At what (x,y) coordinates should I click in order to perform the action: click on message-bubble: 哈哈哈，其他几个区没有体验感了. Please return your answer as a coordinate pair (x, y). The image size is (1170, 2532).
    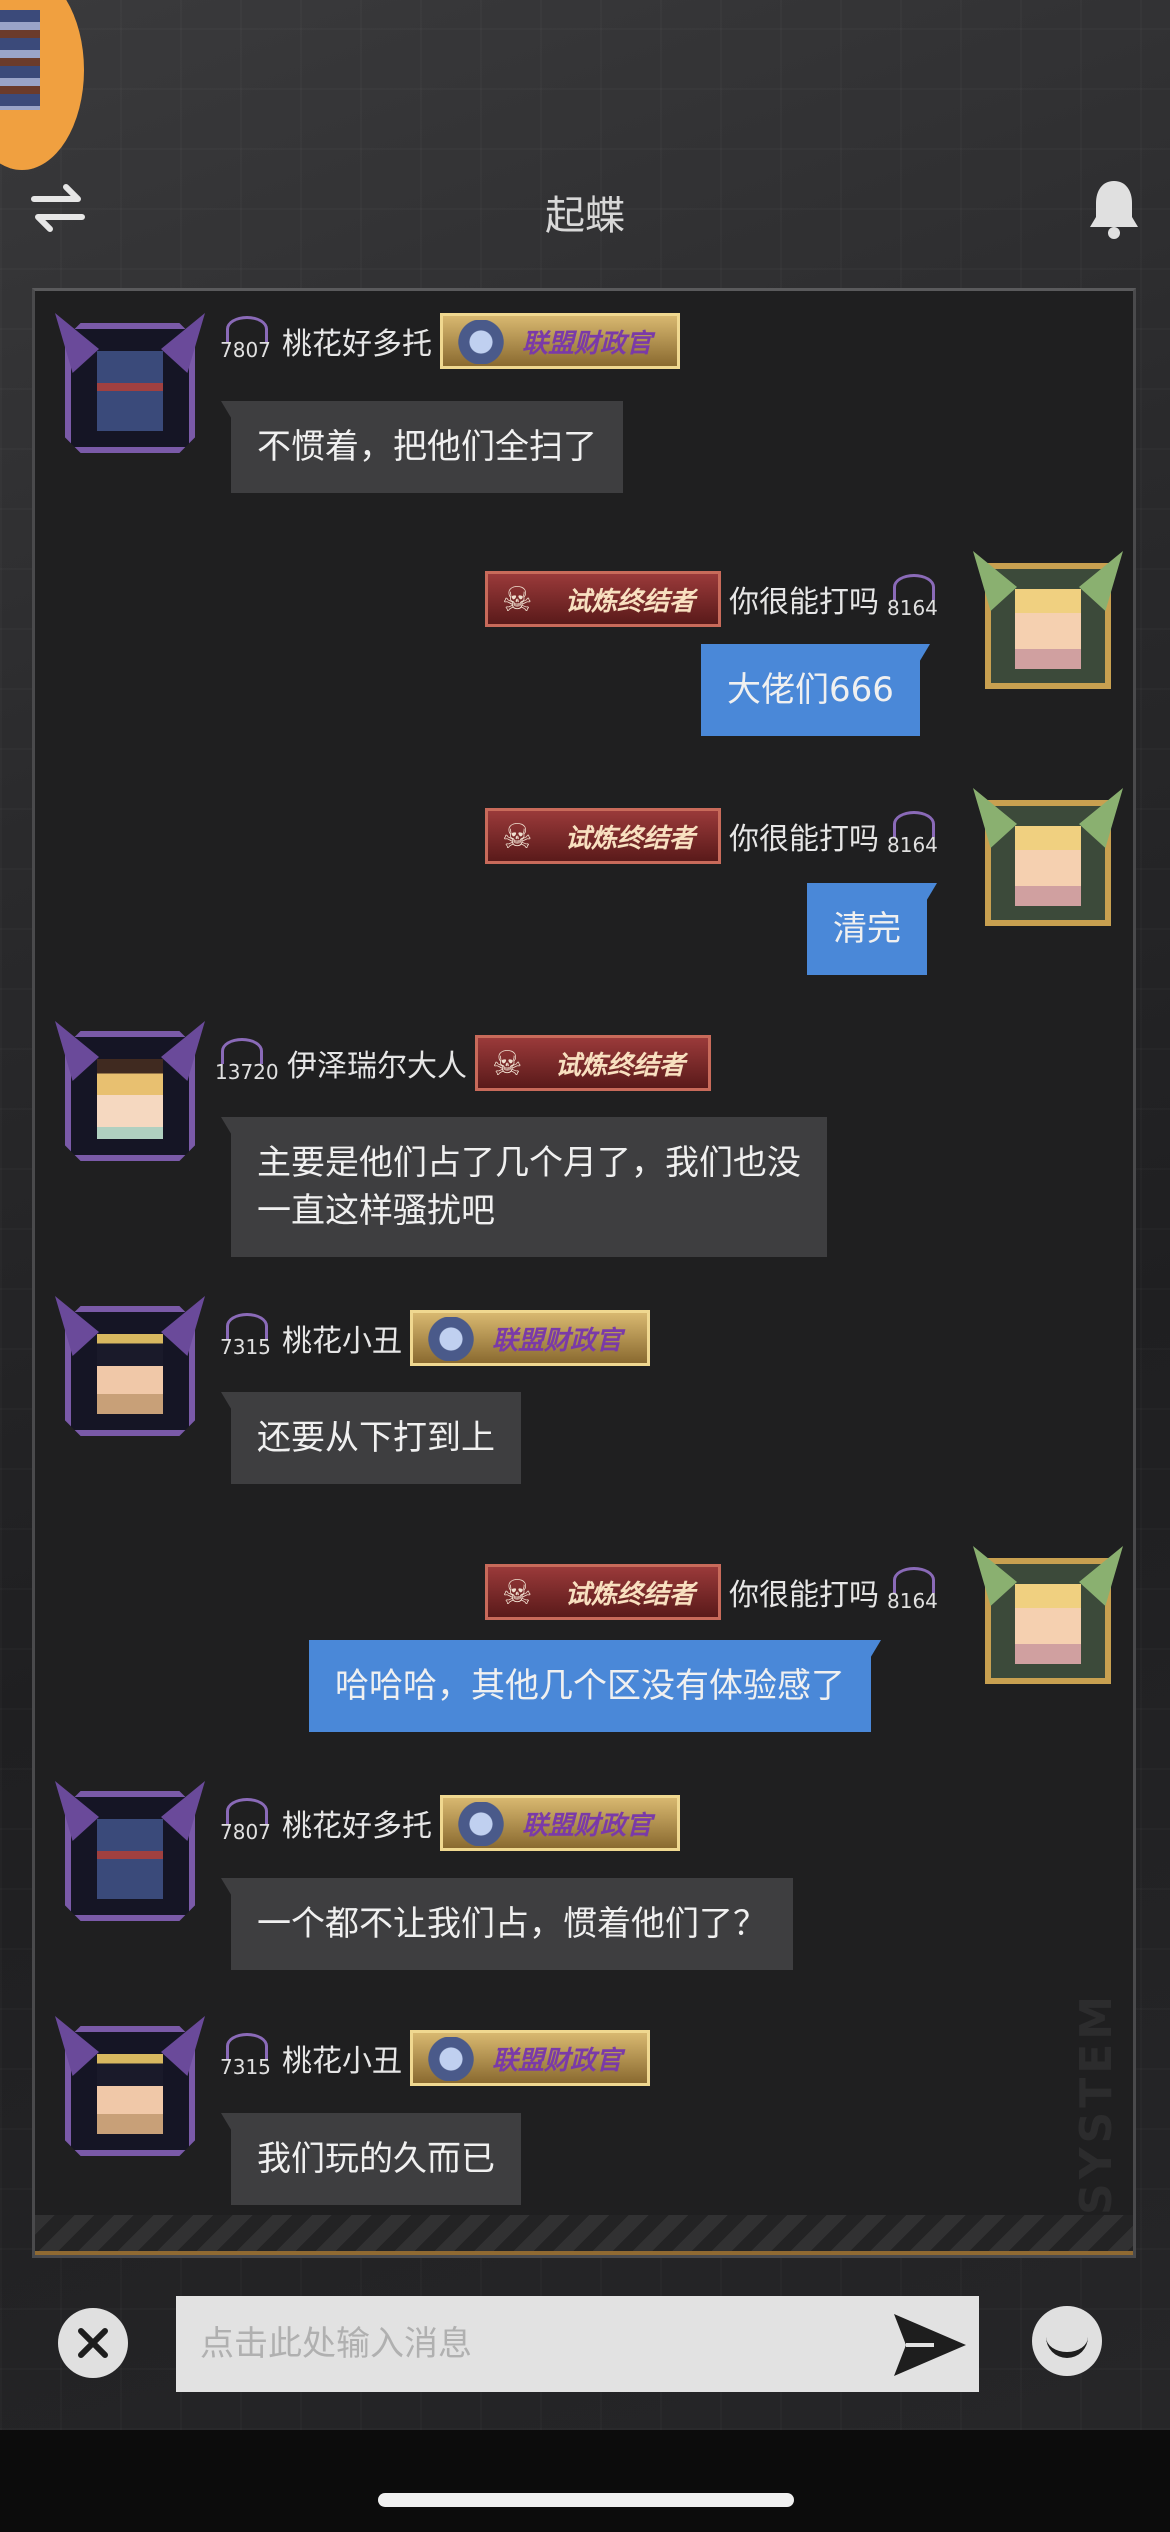
    Looking at the image, I should click on (595, 1686).